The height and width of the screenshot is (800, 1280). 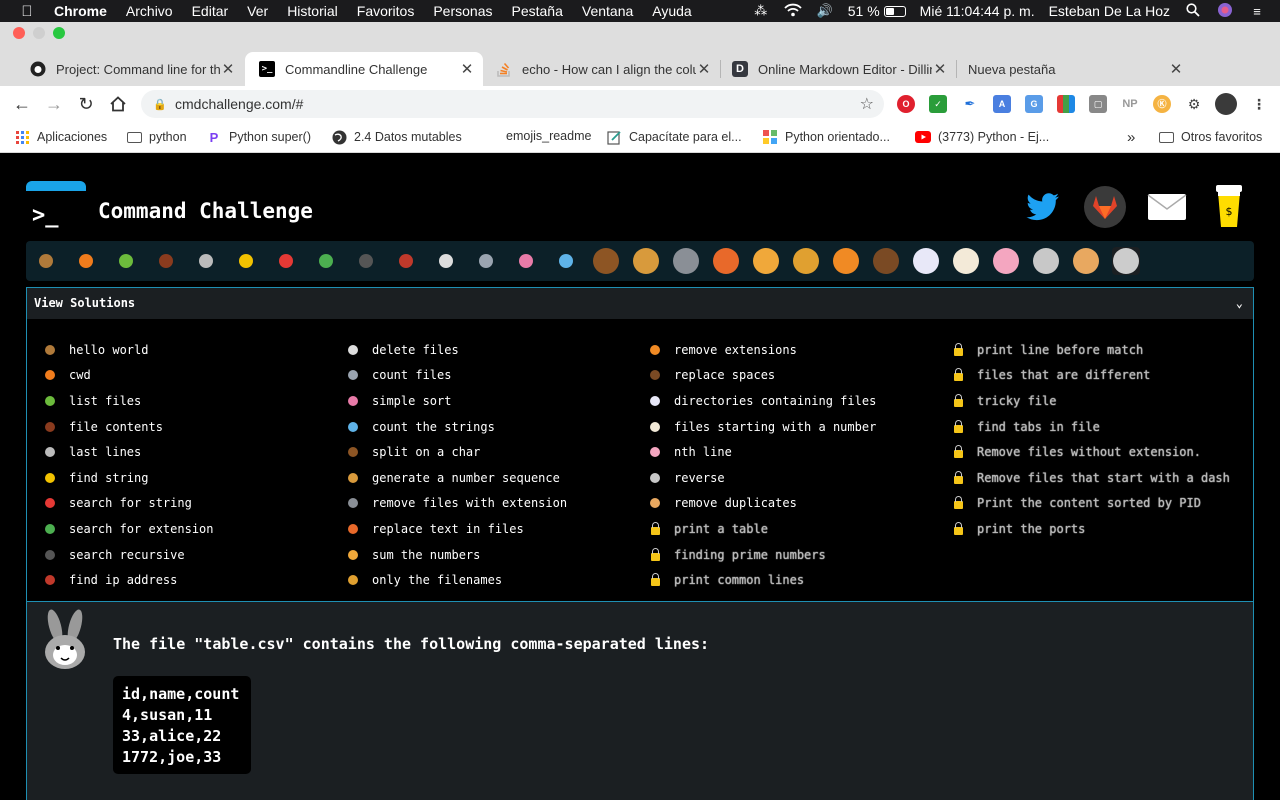 What do you see at coordinates (19, 33) in the screenshot?
I see `window-close-button` at bounding box center [19, 33].